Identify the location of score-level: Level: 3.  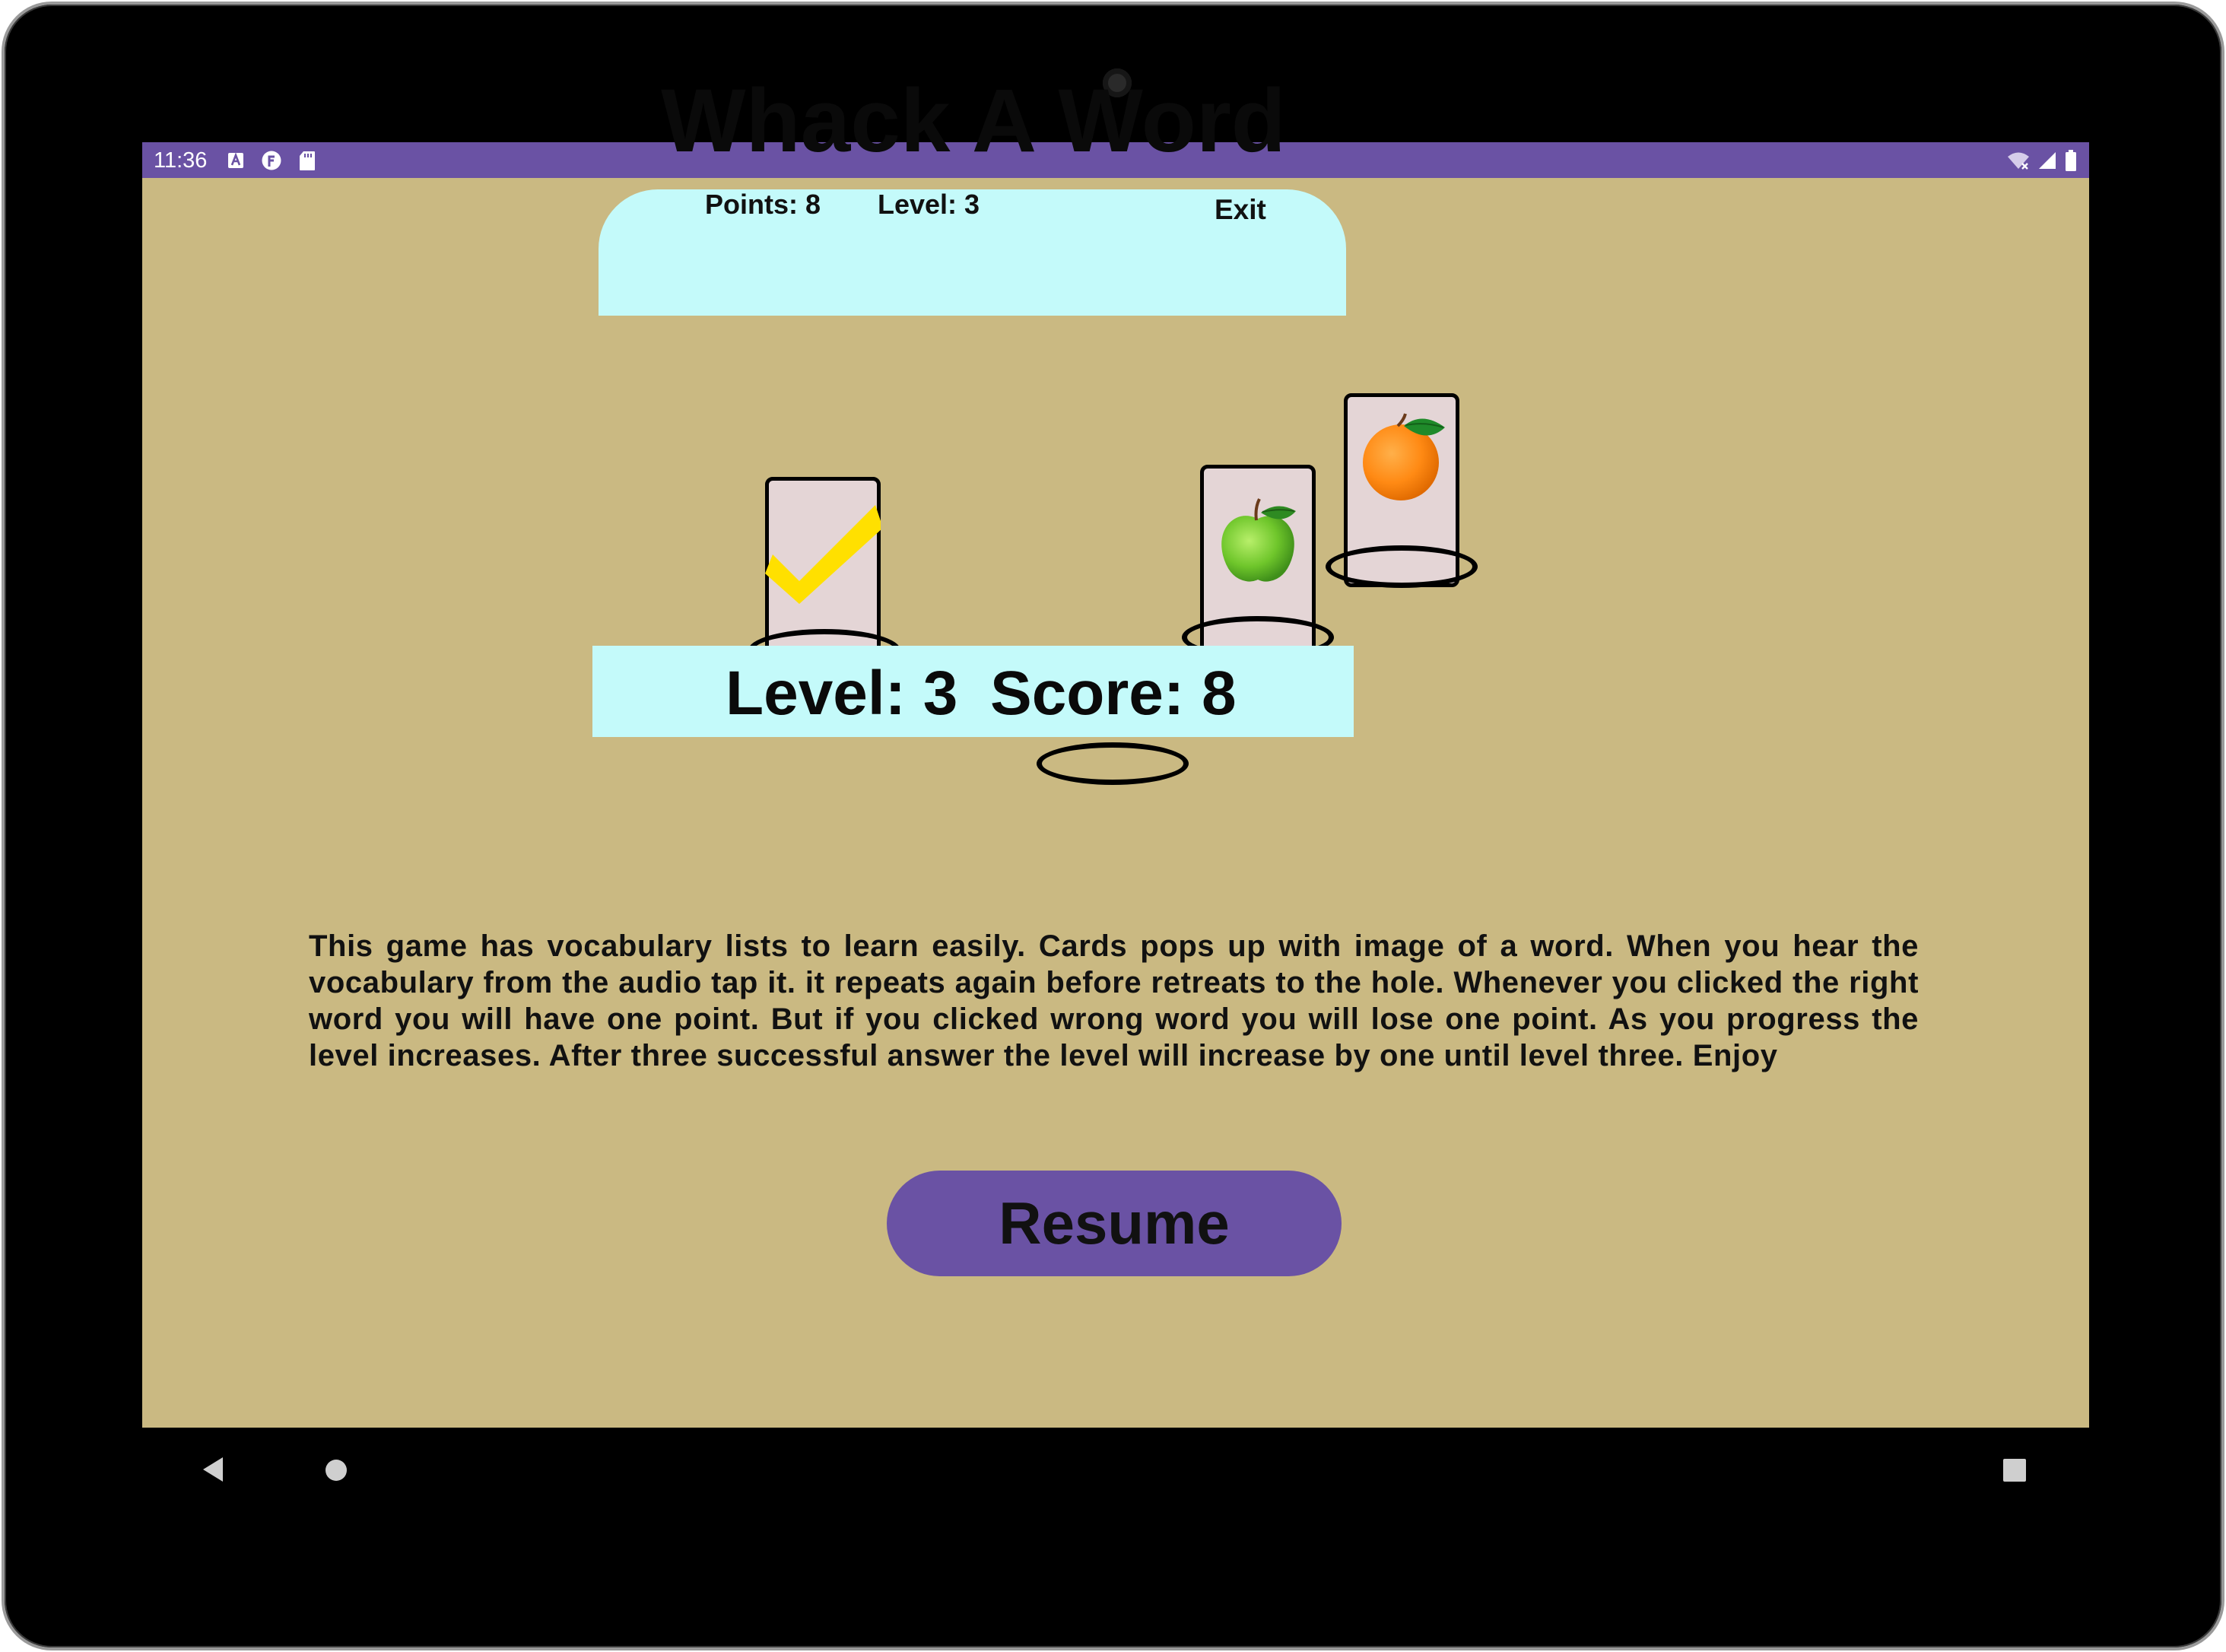
(842, 693).